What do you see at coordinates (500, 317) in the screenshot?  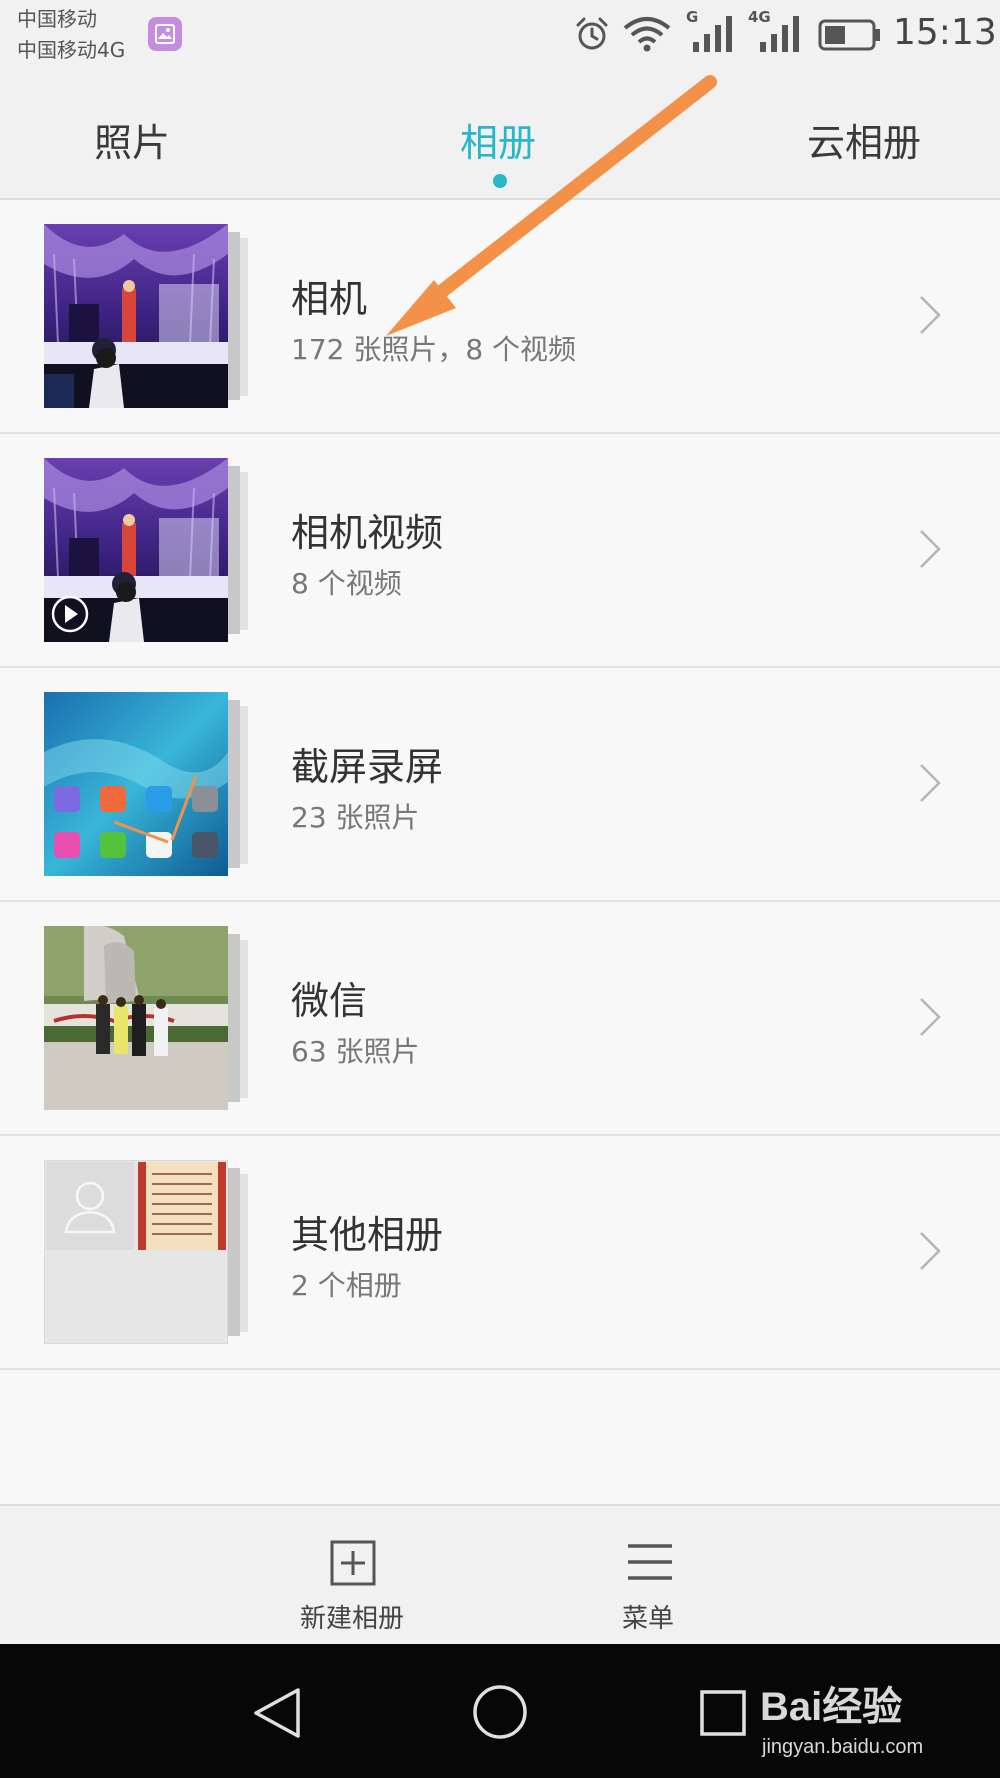 I see `album-row-camera: 相机 172 张照片，8 个视频` at bounding box center [500, 317].